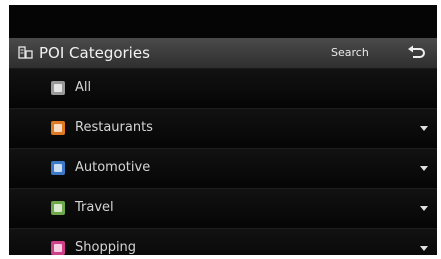 This screenshot has width=441, height=259. What do you see at coordinates (83, 87) in the screenshot?
I see `category-label: All` at bounding box center [83, 87].